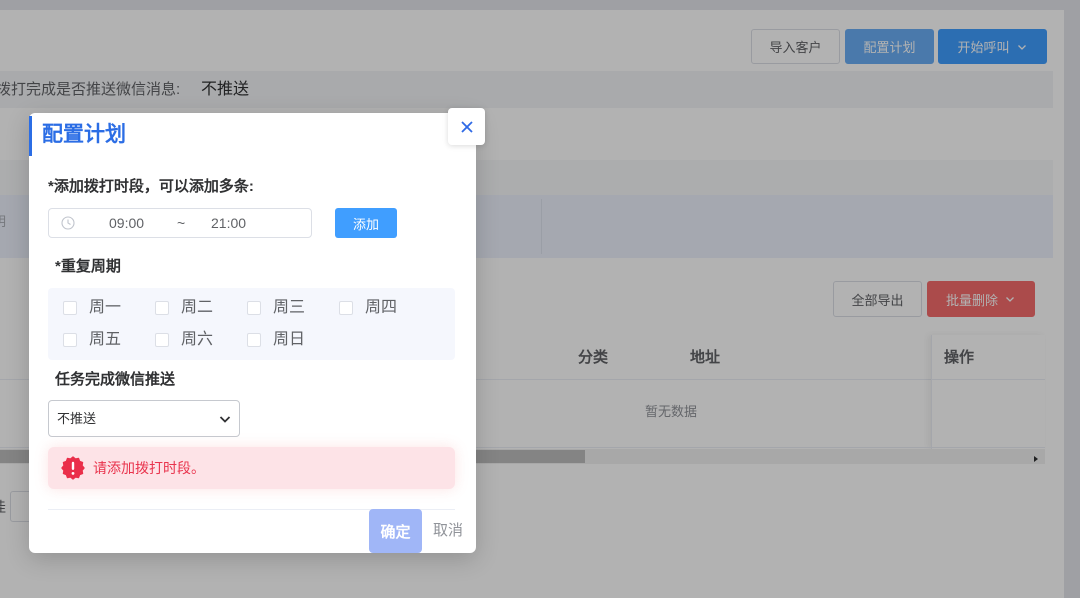 The width and height of the screenshot is (1080, 598). I want to click on call-time-label: *添加拨打时段，可以添加多条:, so click(151, 186).